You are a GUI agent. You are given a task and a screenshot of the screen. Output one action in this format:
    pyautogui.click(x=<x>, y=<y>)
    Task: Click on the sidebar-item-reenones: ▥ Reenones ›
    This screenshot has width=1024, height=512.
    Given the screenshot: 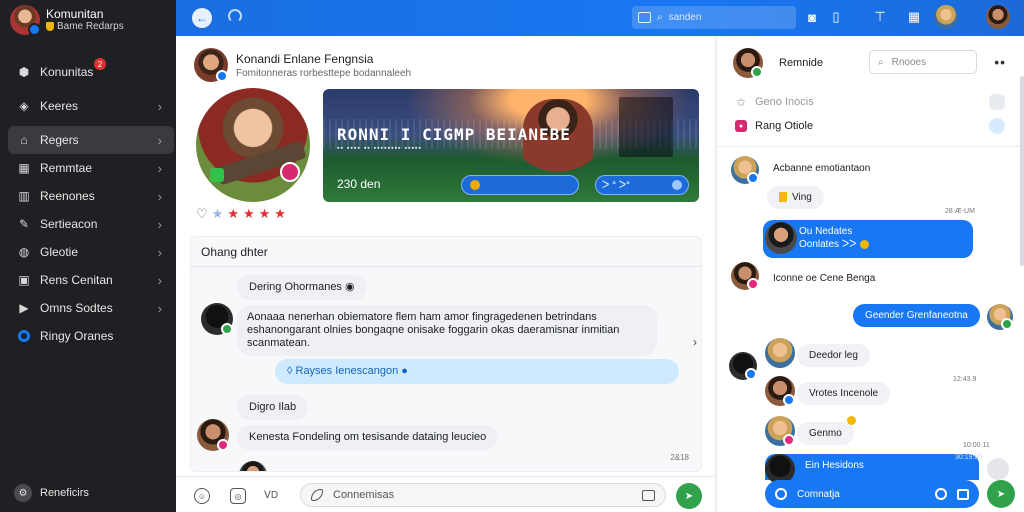 What is the action you would take?
    pyautogui.click(x=91, y=196)
    